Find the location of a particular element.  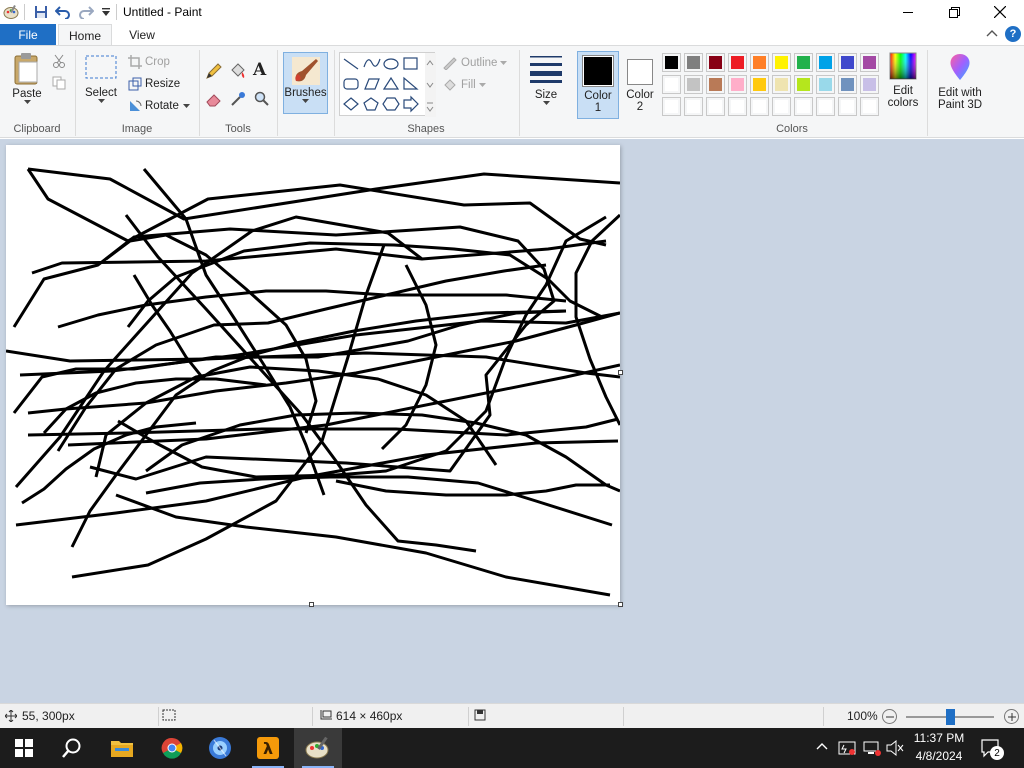

crop-button: Crop is located at coordinates (149, 62).